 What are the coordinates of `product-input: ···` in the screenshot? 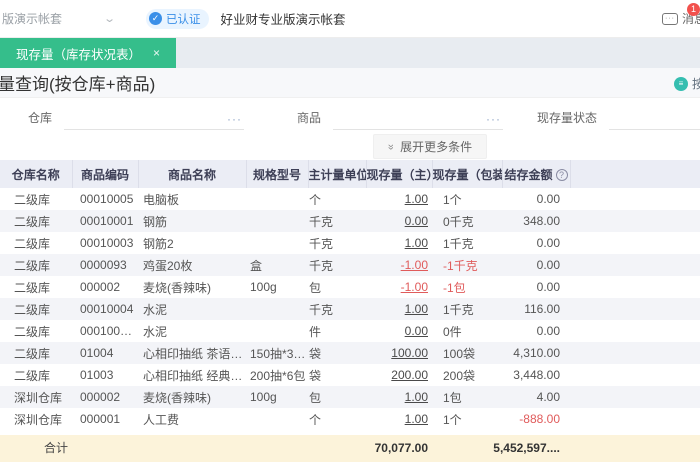 It's located at (418, 118).